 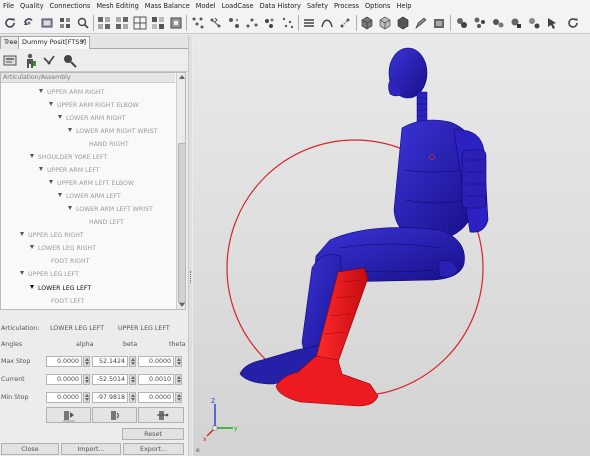 What do you see at coordinates (238, 6) in the screenshot?
I see `menu-loadcase: LoadCase` at bounding box center [238, 6].